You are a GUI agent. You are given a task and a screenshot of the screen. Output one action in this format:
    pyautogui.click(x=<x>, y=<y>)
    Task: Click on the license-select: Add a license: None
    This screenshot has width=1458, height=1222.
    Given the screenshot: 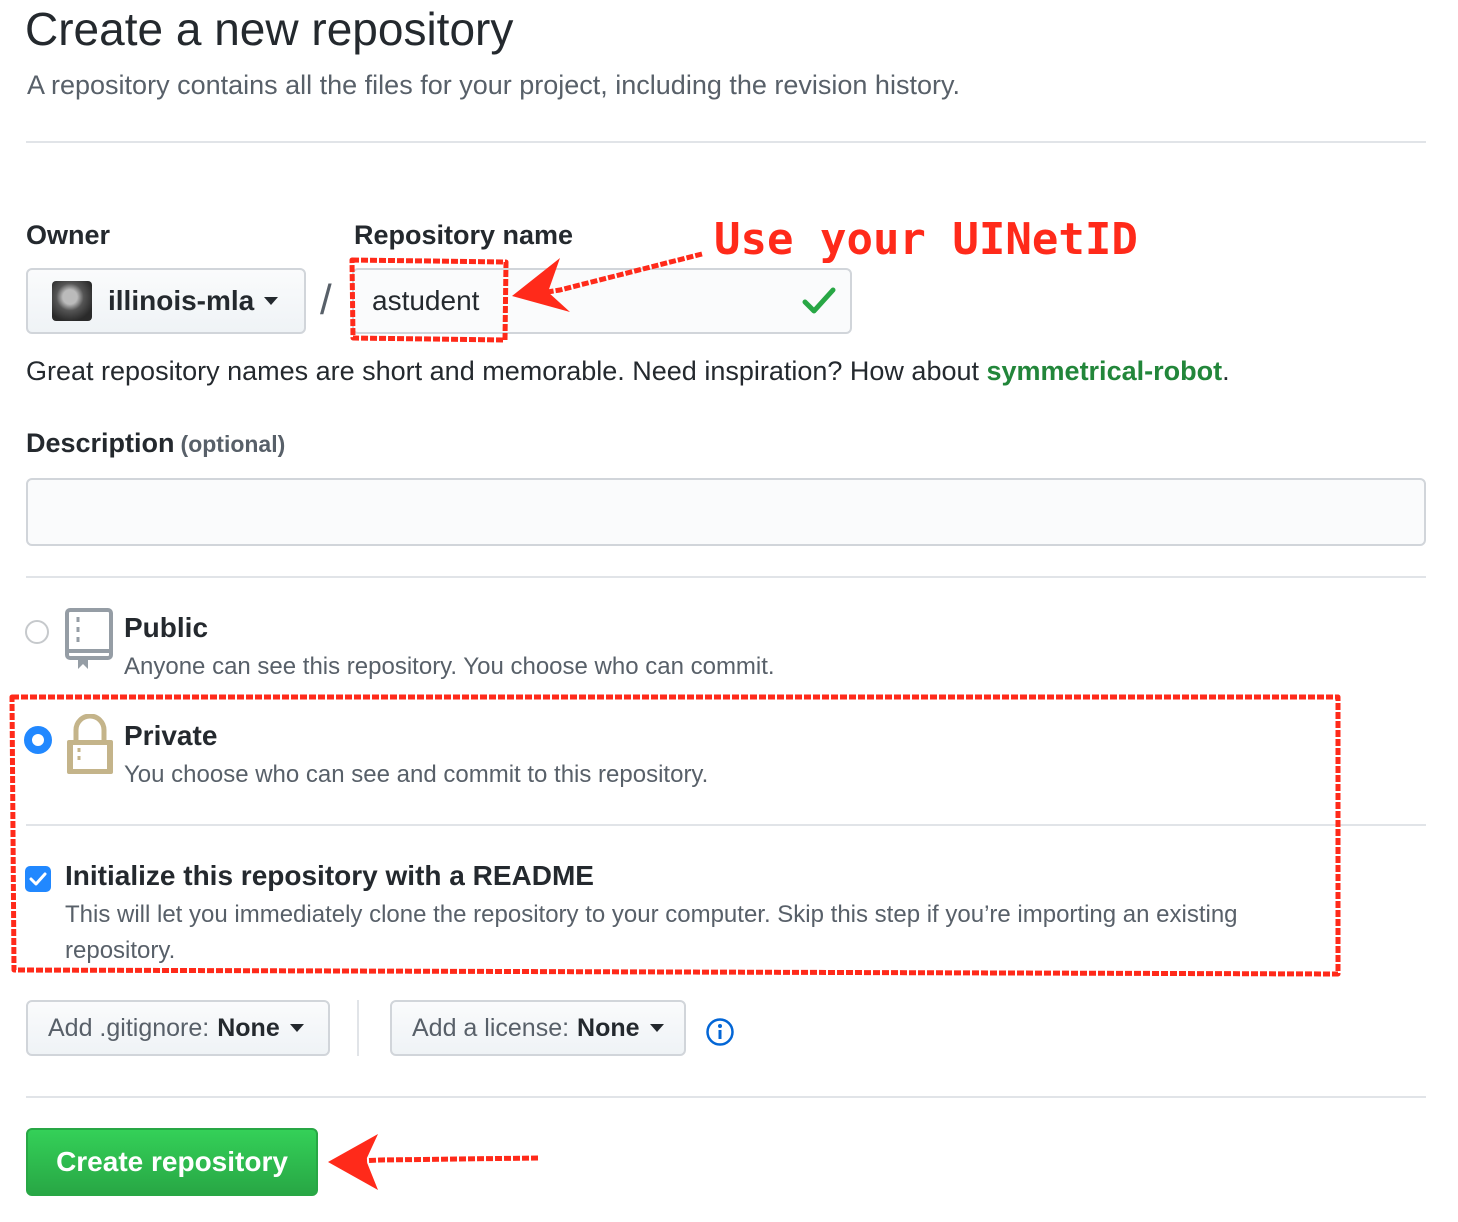 What is the action you would take?
    pyautogui.click(x=538, y=1028)
    